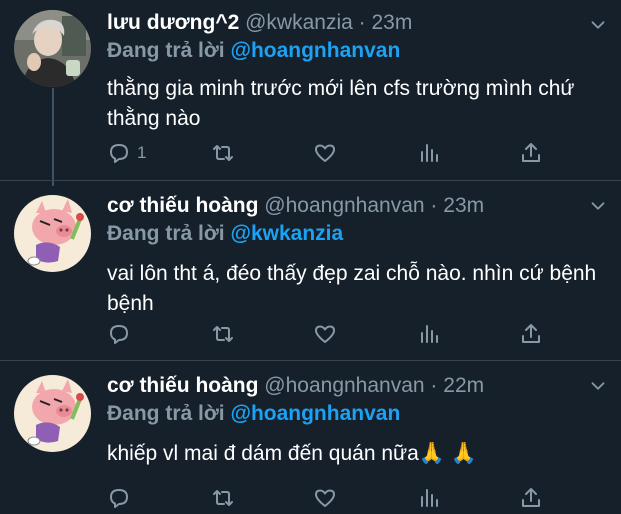  I want to click on tweet-header: cơ thiếu hoàng @hoangnhanvan · 22m, so click(354, 386).